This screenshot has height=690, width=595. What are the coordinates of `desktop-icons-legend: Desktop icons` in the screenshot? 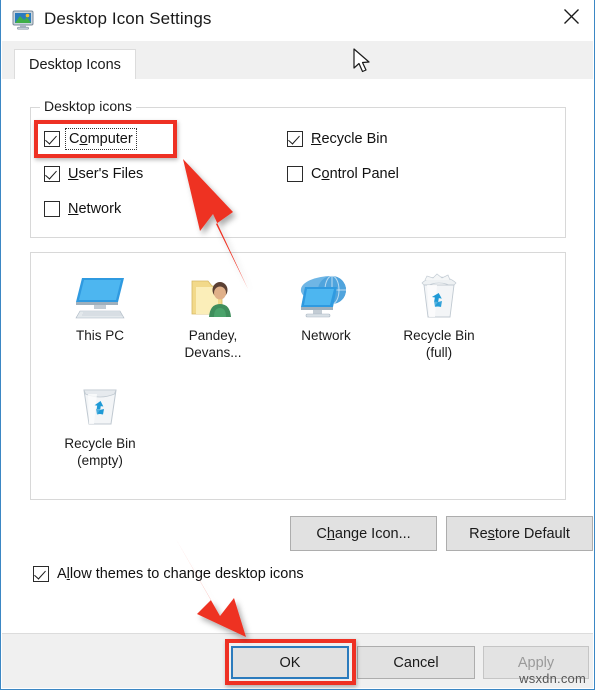 It's located at (88, 106).